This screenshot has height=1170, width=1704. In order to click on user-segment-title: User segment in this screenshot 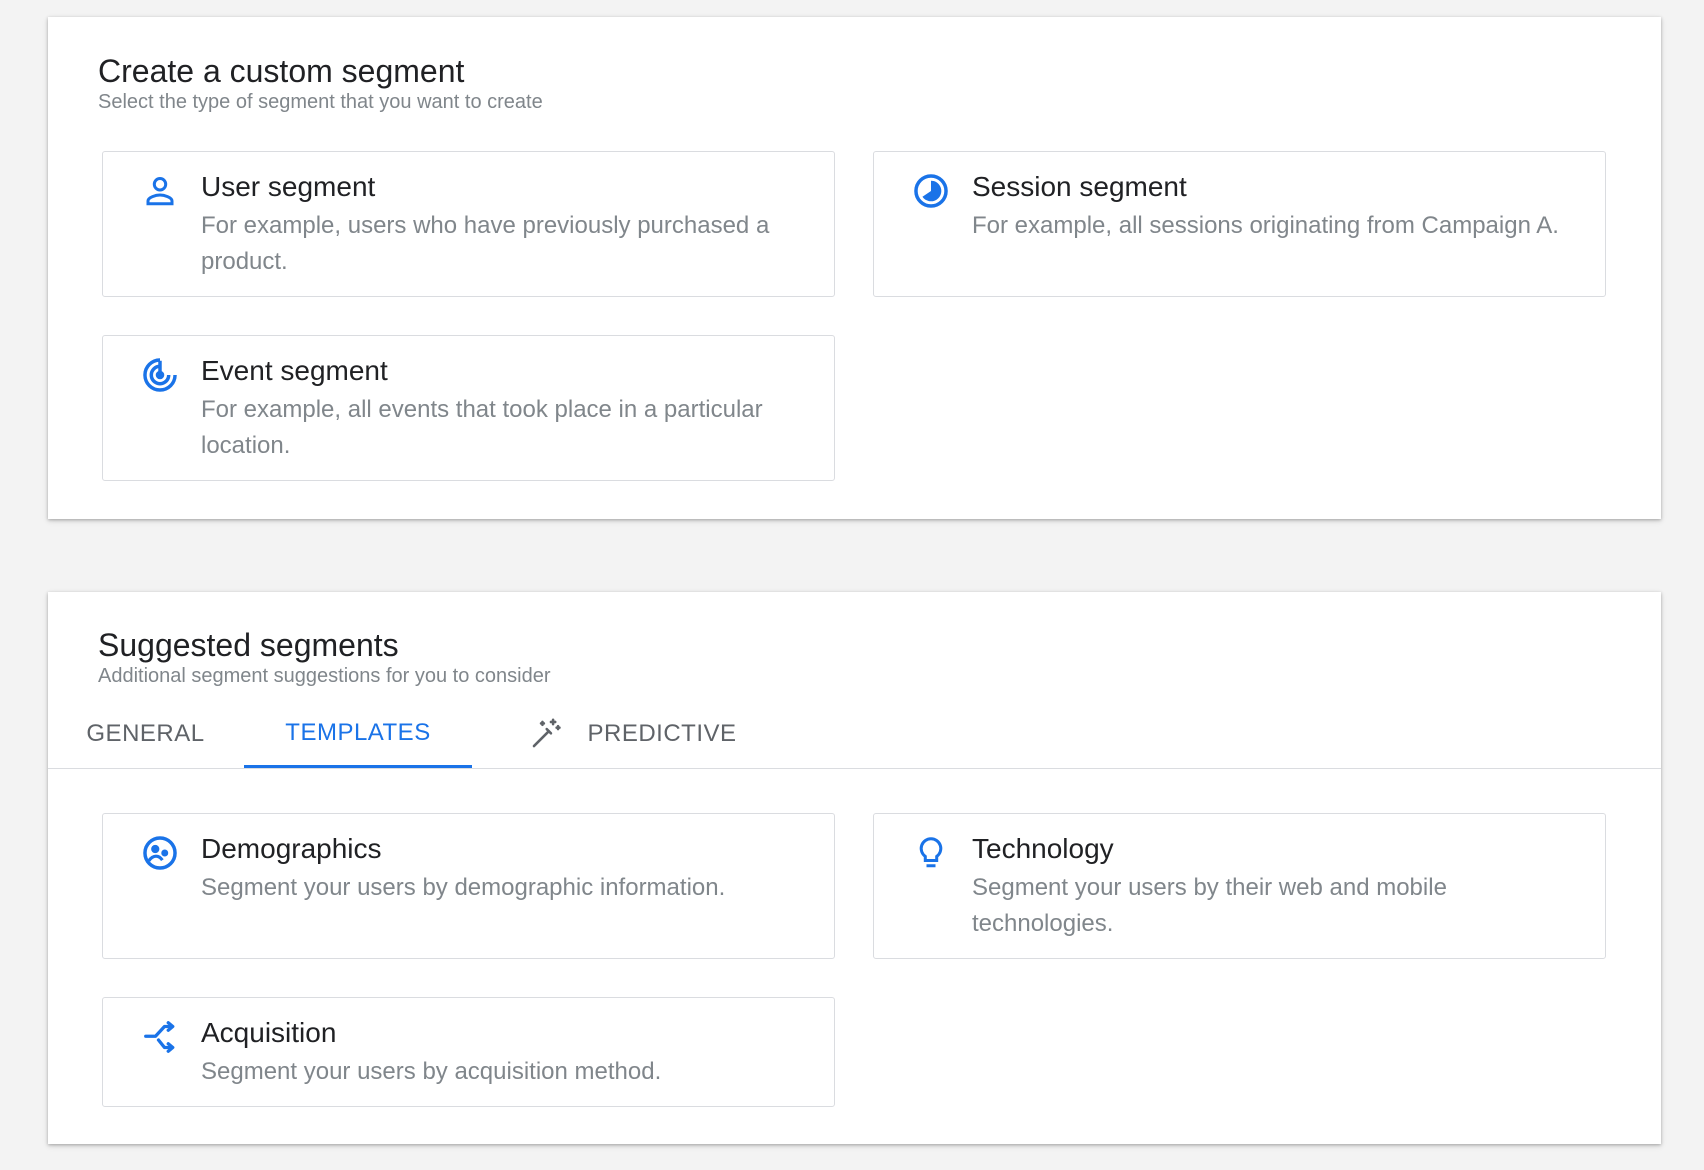, I will do `click(288, 186)`.